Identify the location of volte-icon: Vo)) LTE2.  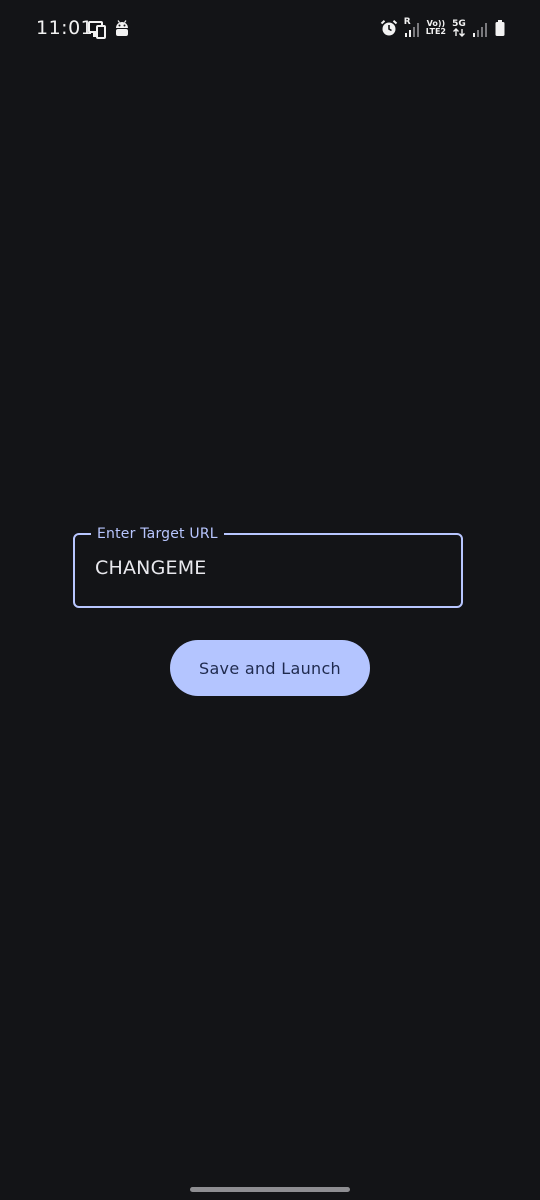
(436, 28).